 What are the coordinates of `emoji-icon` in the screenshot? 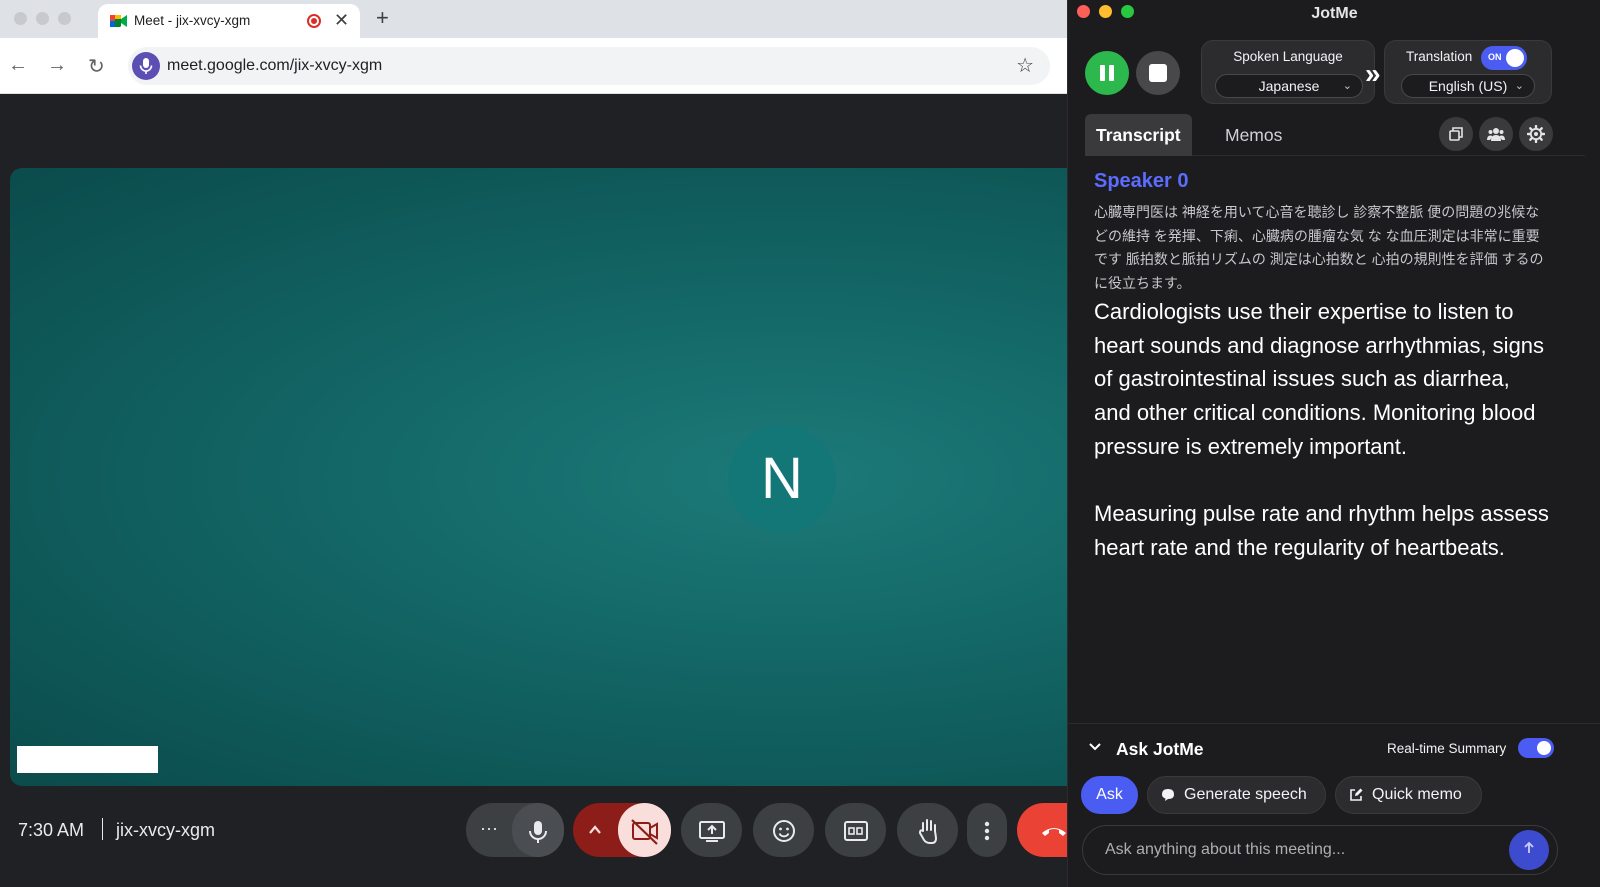 It's located at (783, 830).